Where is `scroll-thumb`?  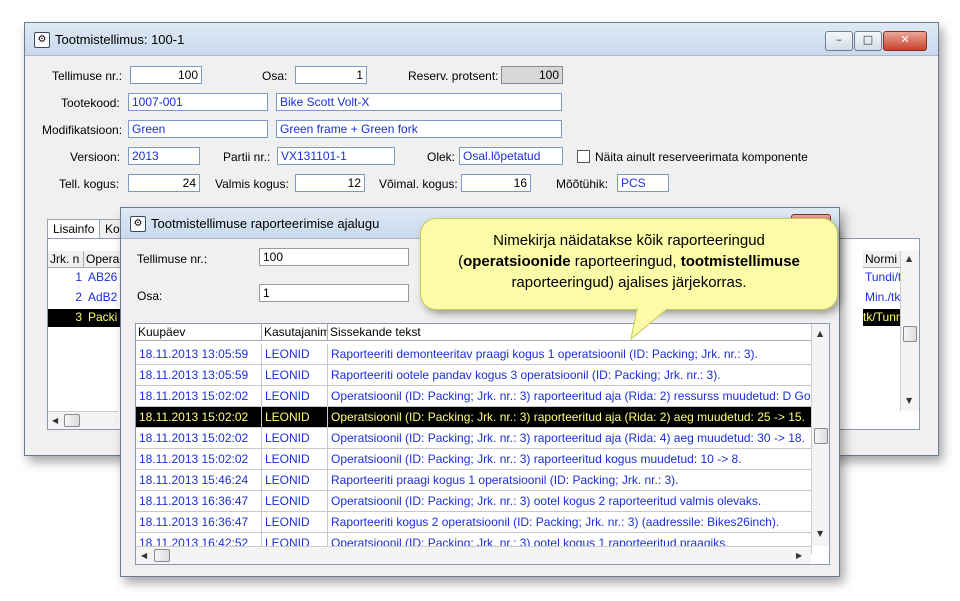 scroll-thumb is located at coordinates (910, 334).